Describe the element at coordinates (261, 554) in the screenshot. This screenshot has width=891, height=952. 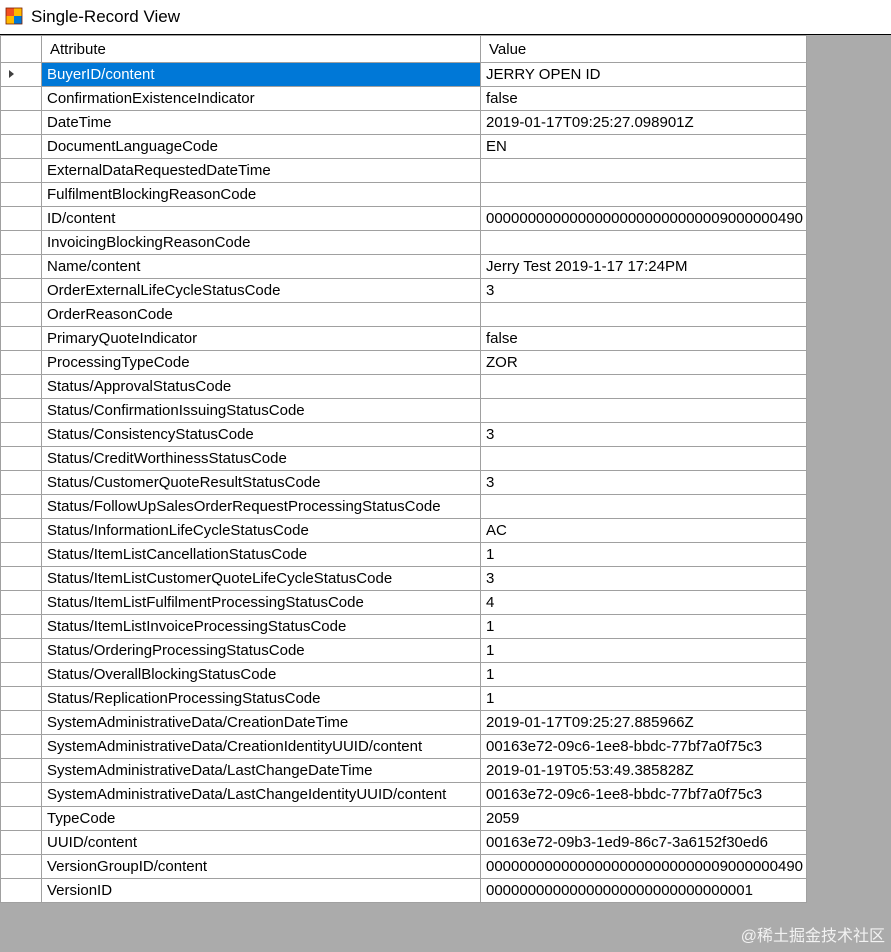
I see `attribute-cell: Status/ItemListCancellationStatusCode` at that location.